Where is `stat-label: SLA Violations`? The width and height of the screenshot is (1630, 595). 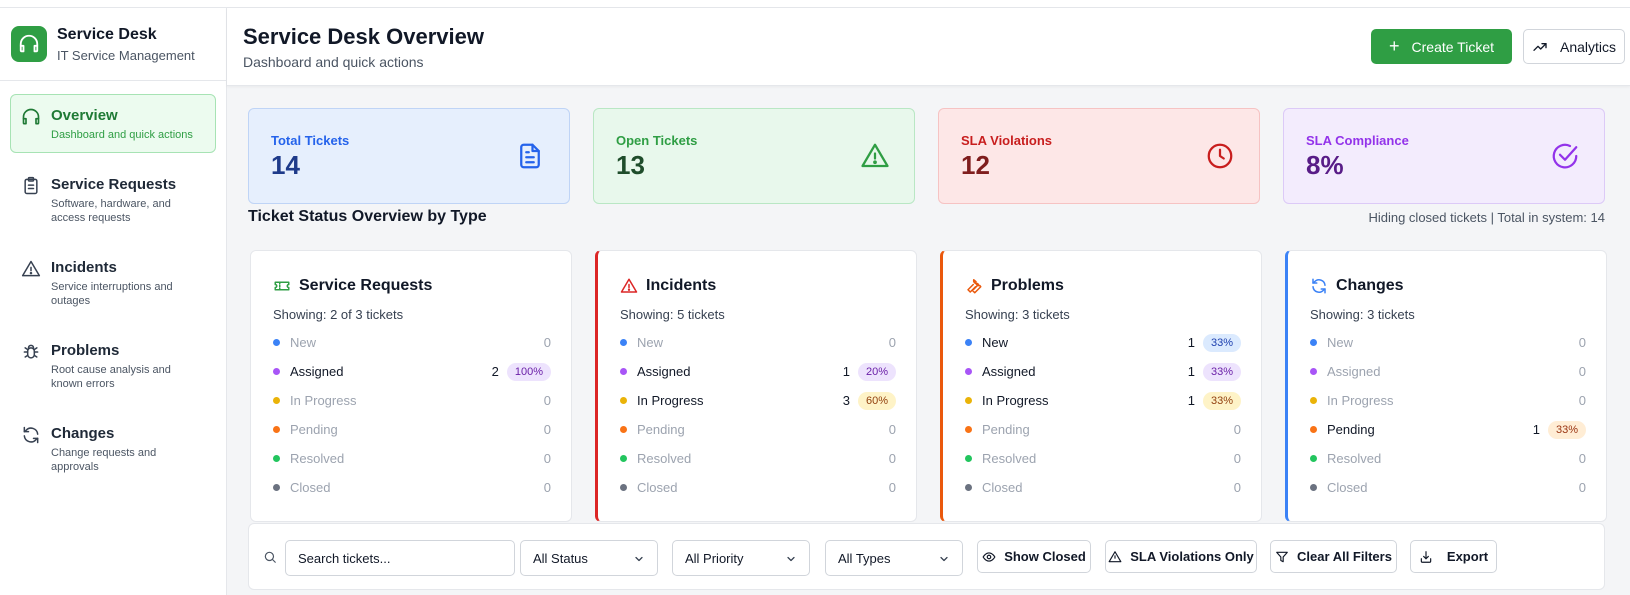 stat-label: SLA Violations is located at coordinates (1007, 140).